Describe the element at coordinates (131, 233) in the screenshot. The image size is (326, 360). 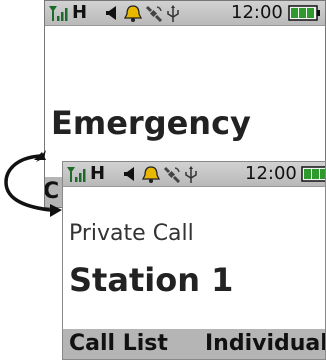
I see `call-type-label: Private Call` at that location.